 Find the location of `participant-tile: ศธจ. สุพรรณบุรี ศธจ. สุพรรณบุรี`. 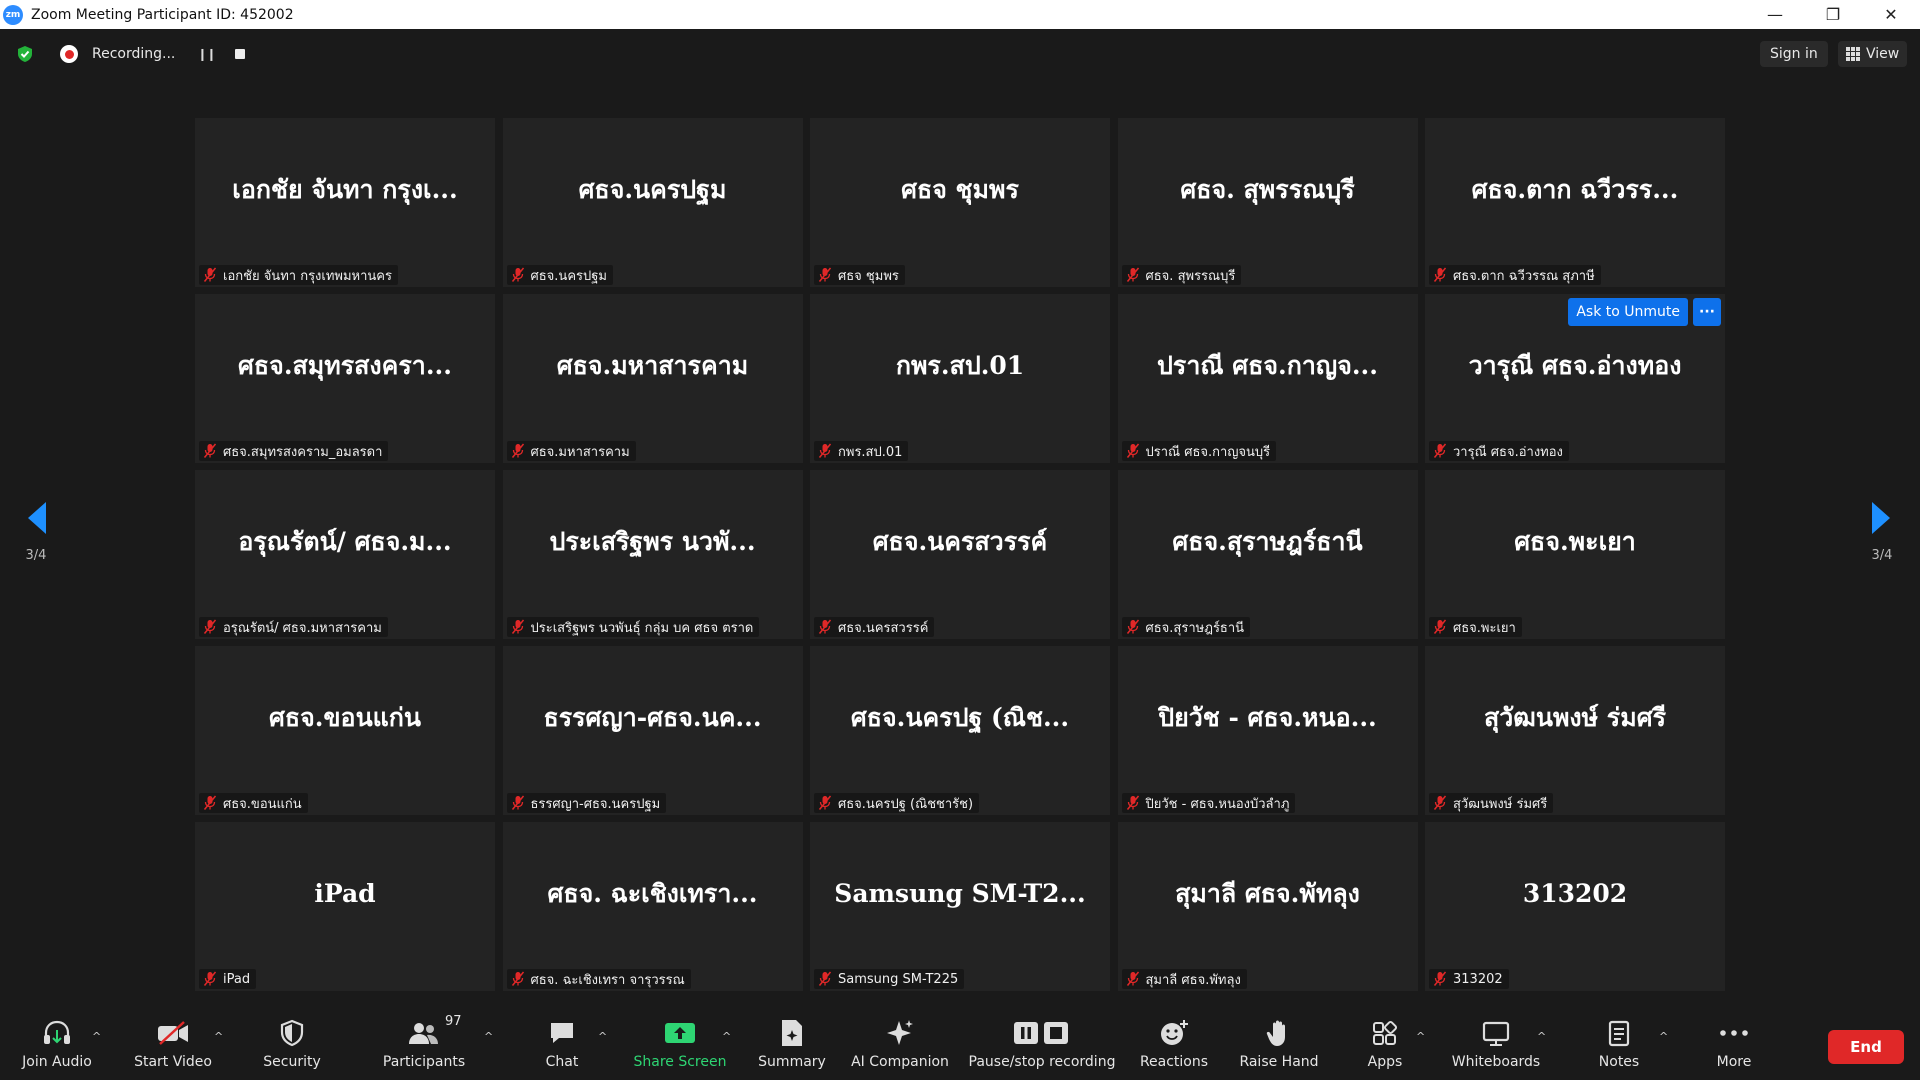

participant-tile: ศธจ. สุพรรณบุรี ศธจ. สุพรรณบุรี is located at coordinates (1267, 202).